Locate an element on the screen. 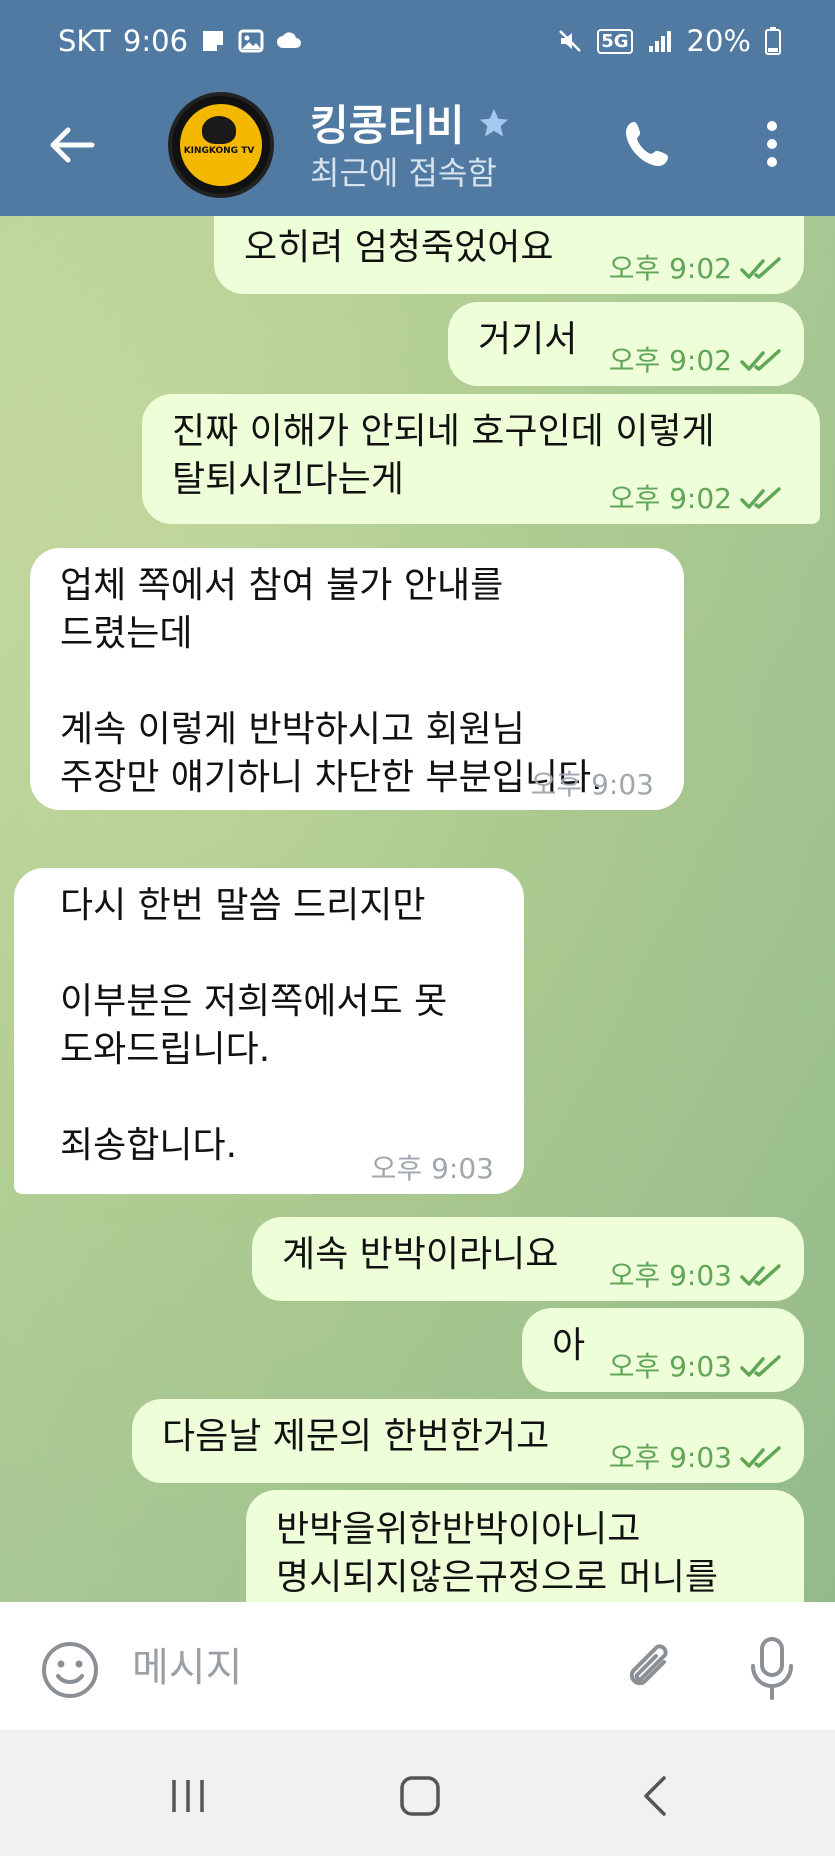  paperclip-icon is located at coordinates (650, 1669).